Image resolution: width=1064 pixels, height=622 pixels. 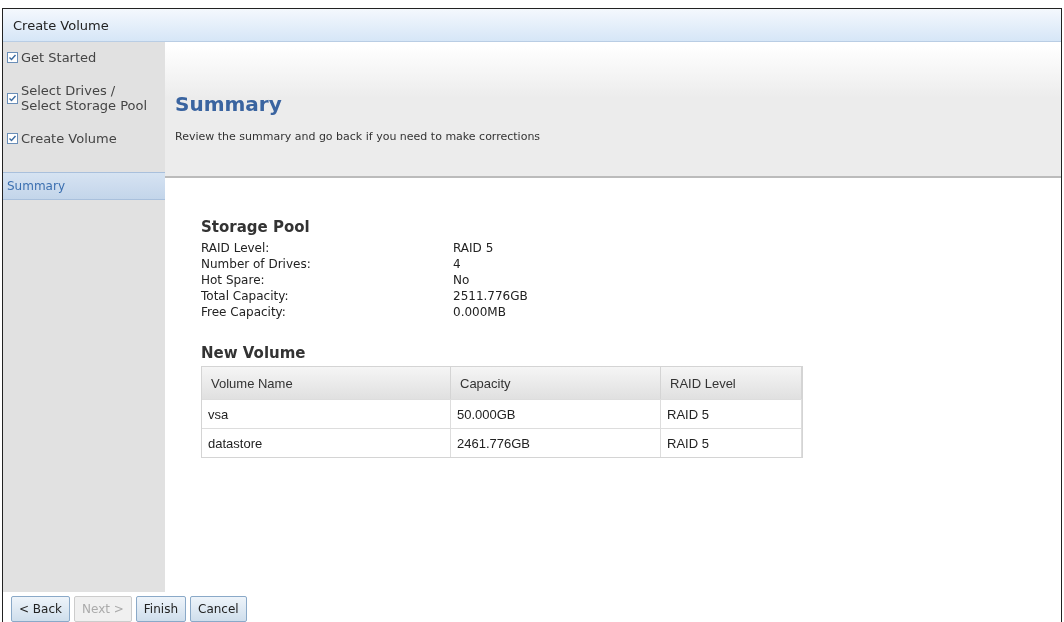 I want to click on page-title: Summary, so click(x=229, y=104).